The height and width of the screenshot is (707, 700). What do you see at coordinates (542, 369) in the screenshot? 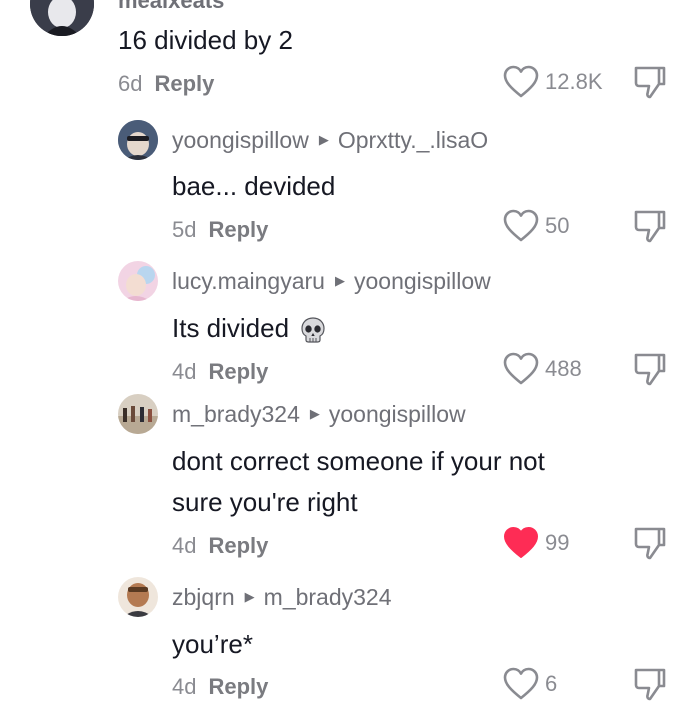
I see `like-button: 488` at bounding box center [542, 369].